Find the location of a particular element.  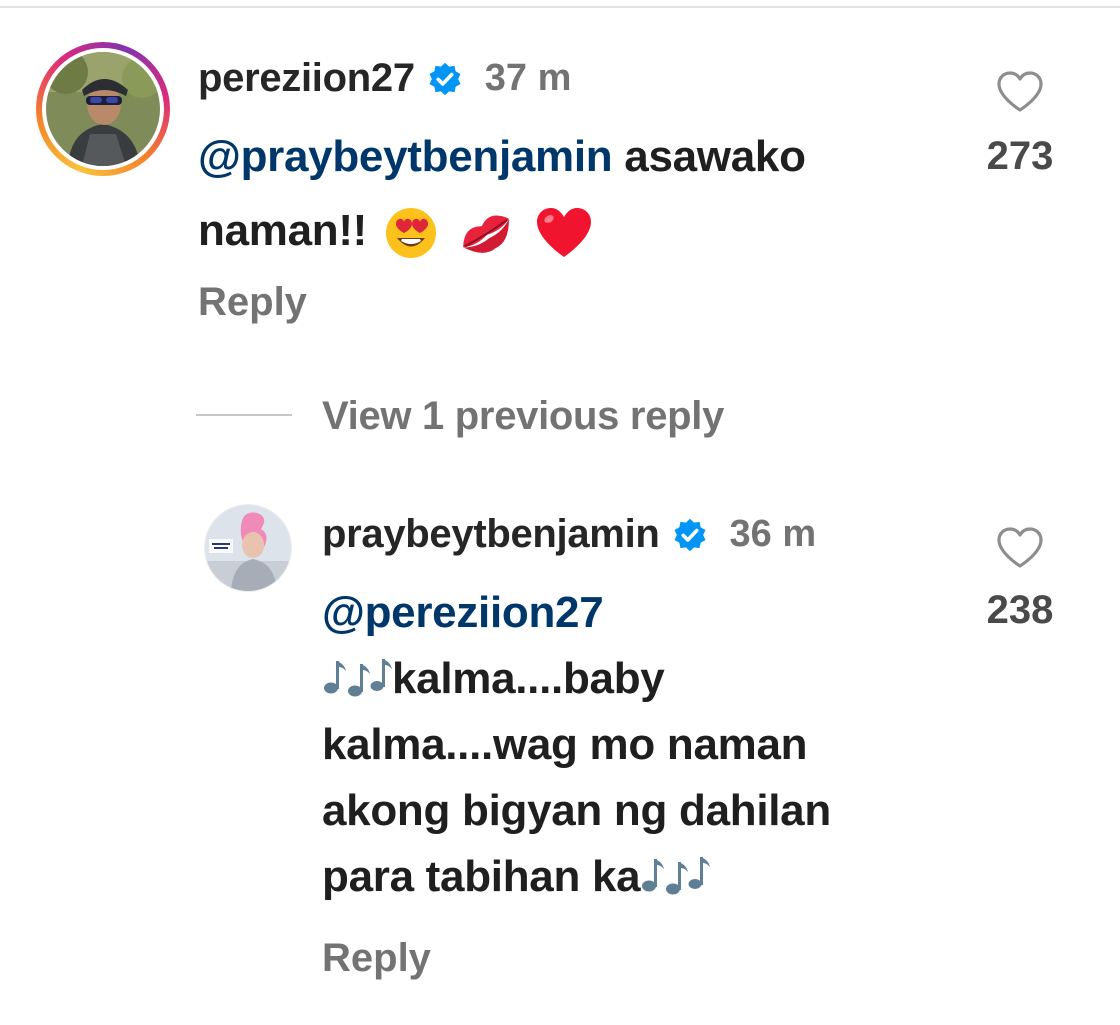

red-heart-emoji is located at coordinates (563, 233).